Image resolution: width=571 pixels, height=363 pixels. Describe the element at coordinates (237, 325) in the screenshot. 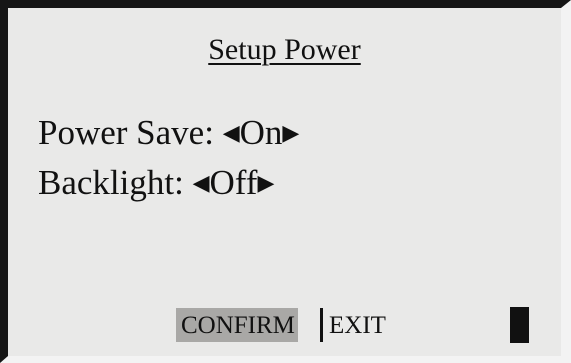

I see `confirm-button: CONFIRM` at that location.